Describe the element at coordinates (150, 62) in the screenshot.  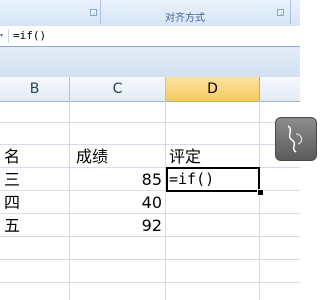
I see `ribbon-band` at that location.